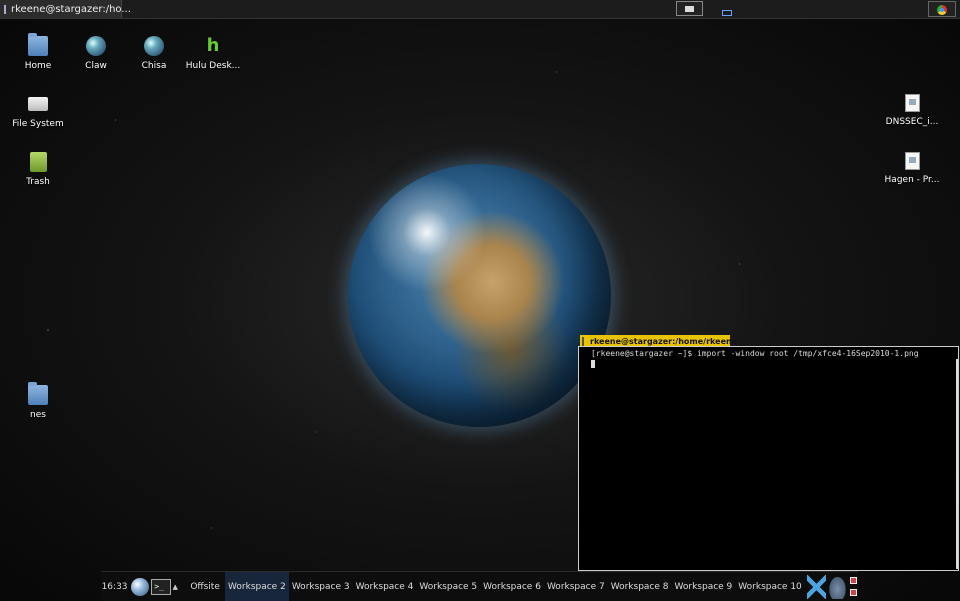  What do you see at coordinates (854, 592) in the screenshot?
I see `tray-battery-icon` at bounding box center [854, 592].